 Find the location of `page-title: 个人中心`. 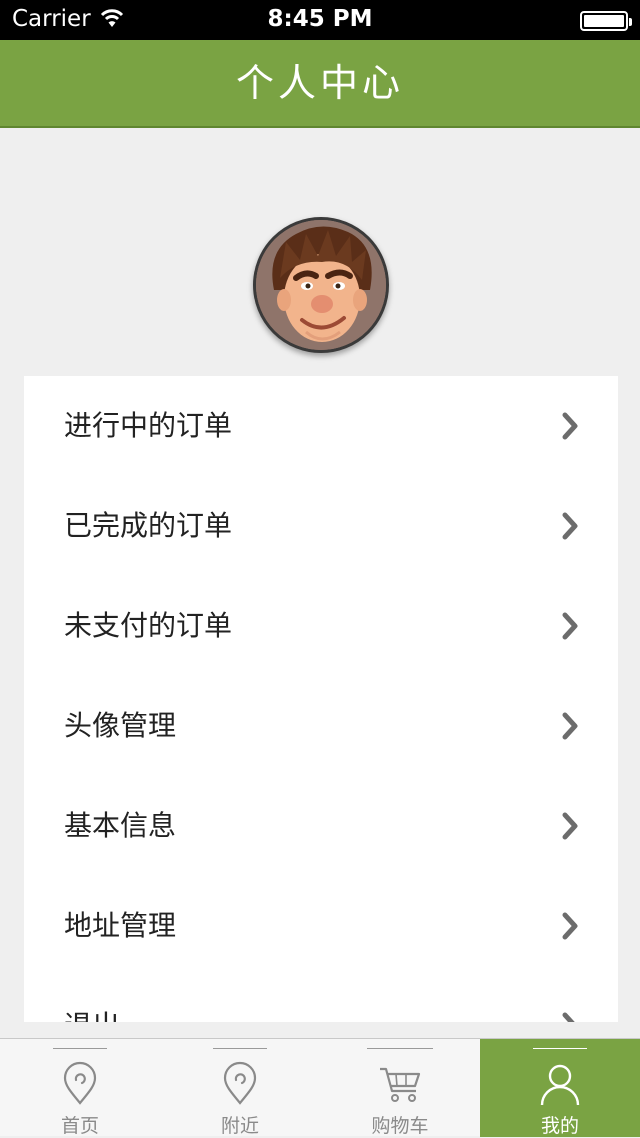

page-title: 个人中心 is located at coordinates (319, 83).